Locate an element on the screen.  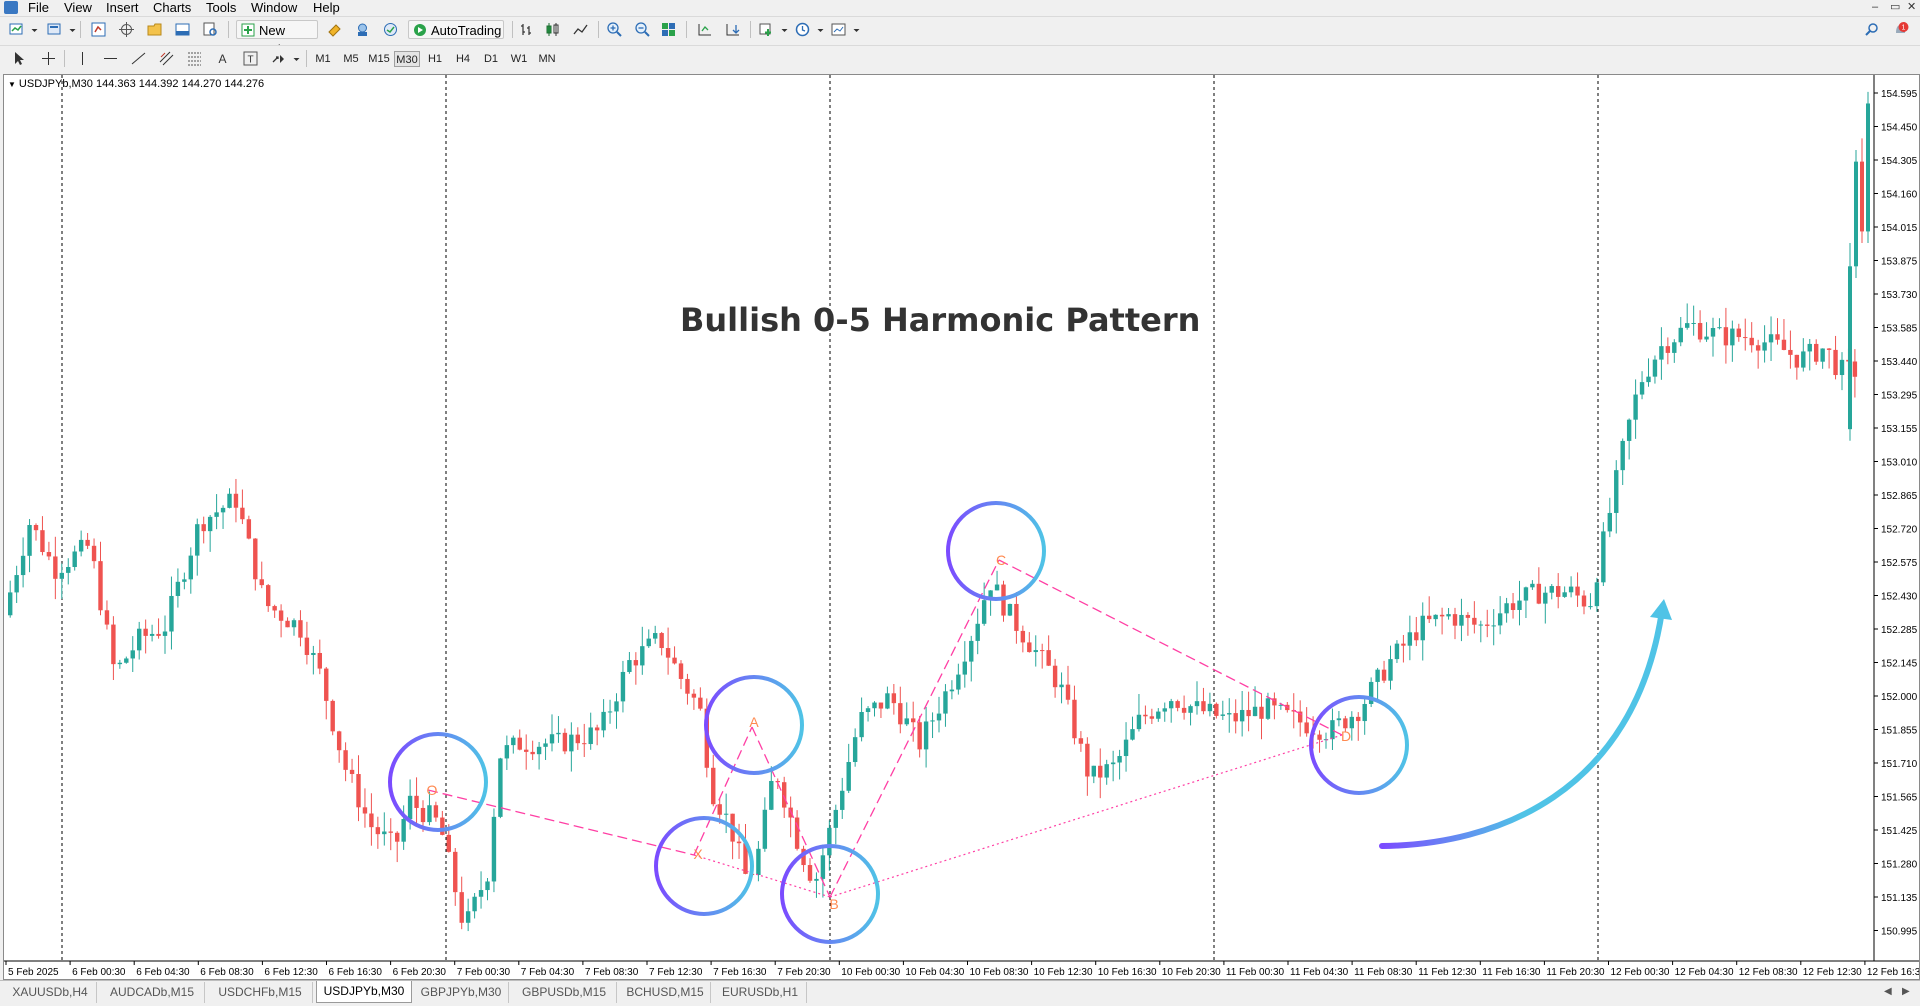
menu-insert: Insert is located at coordinates (122, 8).